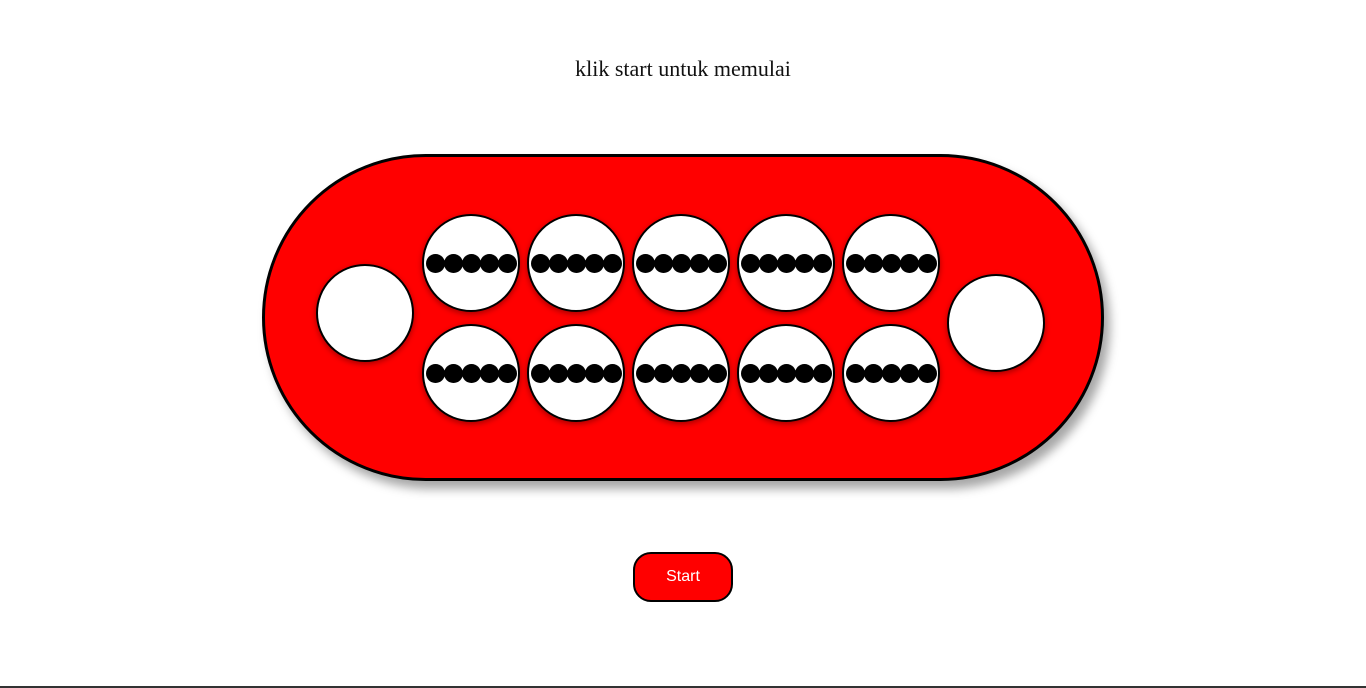 The image size is (1366, 688). Describe the element at coordinates (683, 577) in the screenshot. I see `start-button: Start` at that location.